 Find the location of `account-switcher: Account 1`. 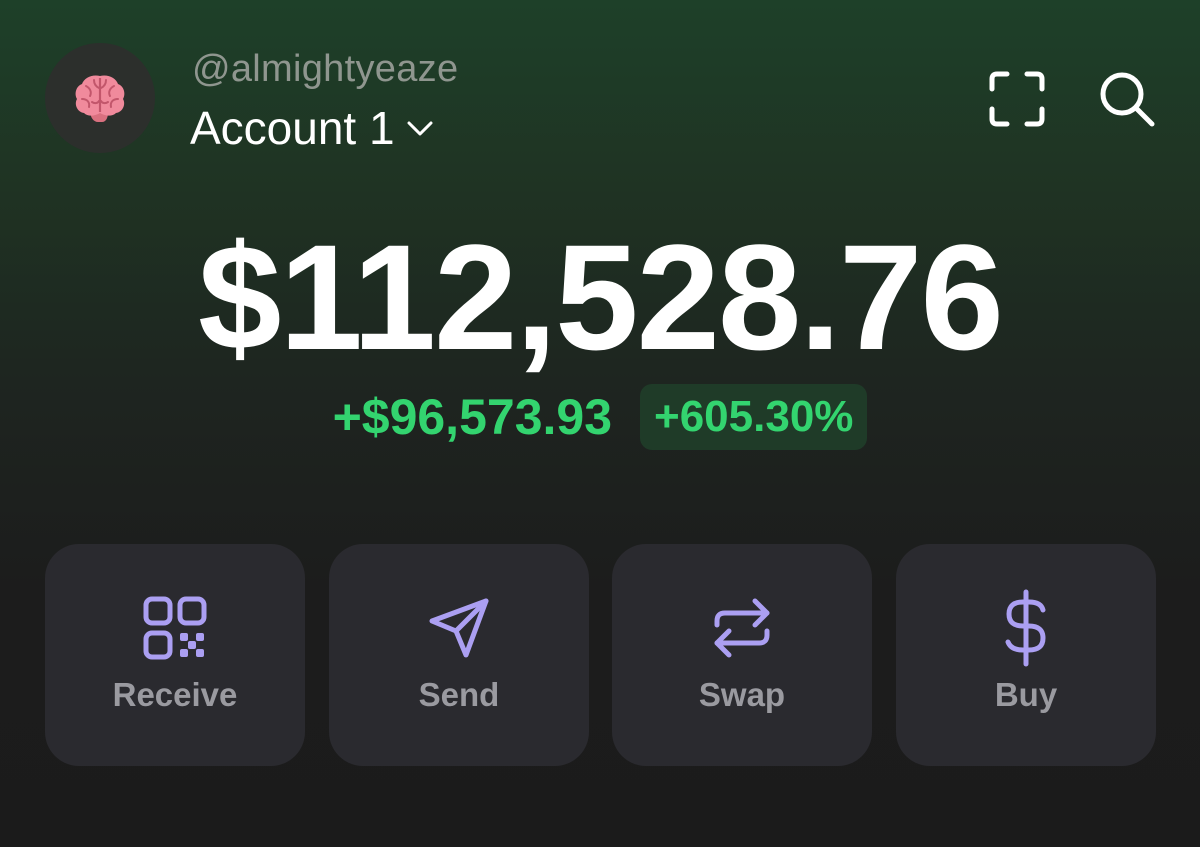

account-switcher: Account 1 is located at coordinates (314, 128).